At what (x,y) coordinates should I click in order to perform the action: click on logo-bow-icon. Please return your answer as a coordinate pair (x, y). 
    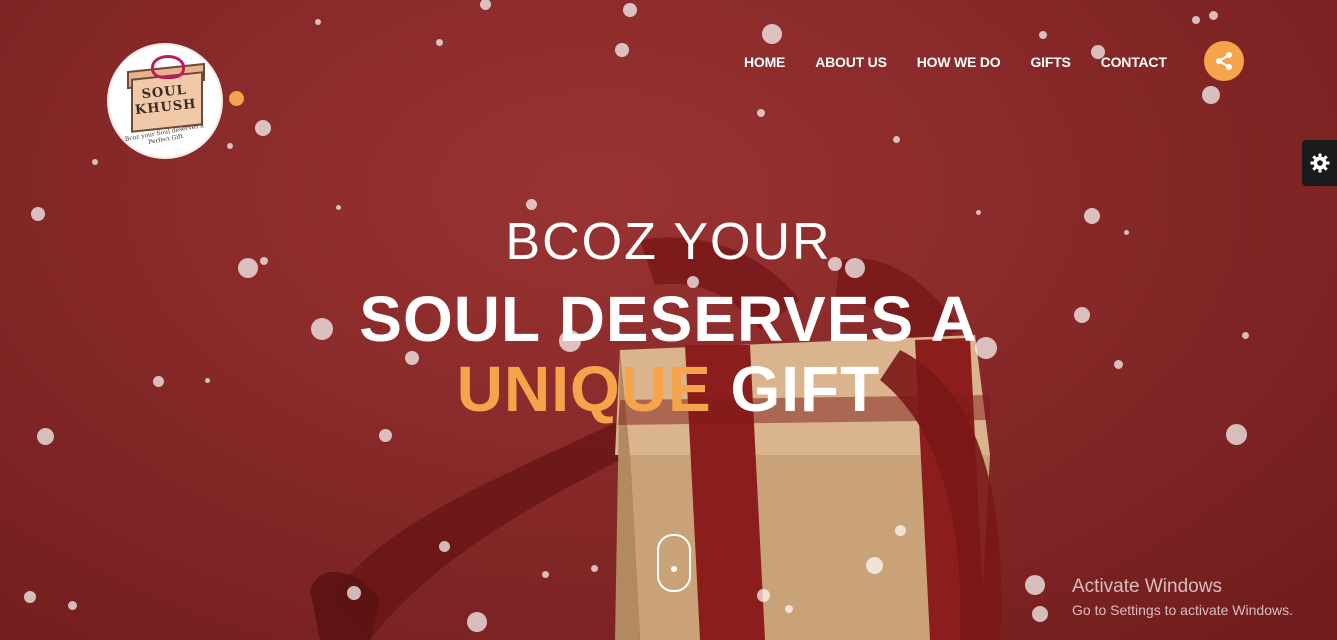
    Looking at the image, I should click on (168, 67).